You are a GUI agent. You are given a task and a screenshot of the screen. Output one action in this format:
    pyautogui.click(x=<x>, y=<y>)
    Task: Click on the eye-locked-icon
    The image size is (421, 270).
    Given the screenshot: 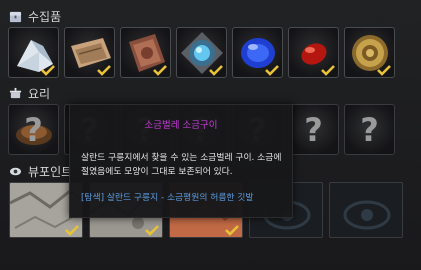 What is the action you would take?
    pyautogui.click(x=367, y=215)
    